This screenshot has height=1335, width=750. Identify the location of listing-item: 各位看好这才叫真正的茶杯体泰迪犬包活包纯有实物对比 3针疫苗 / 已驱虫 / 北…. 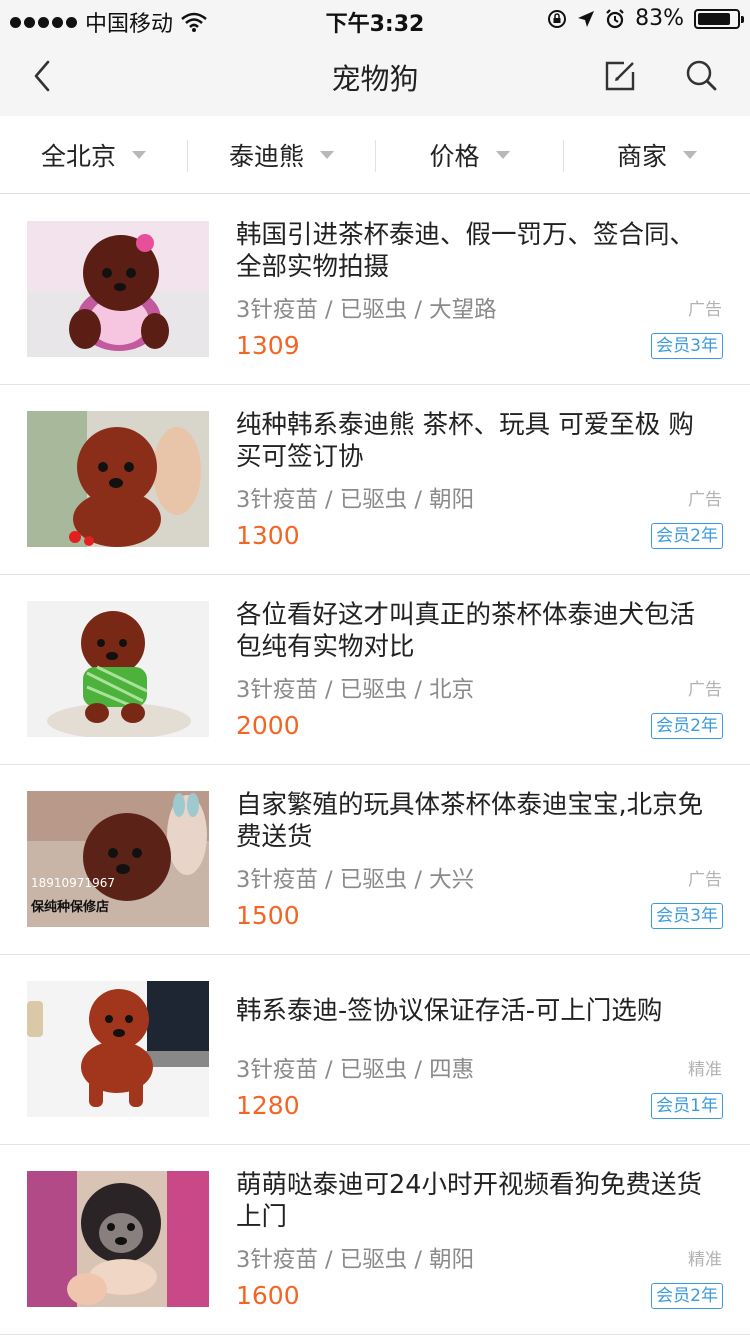
(375, 670).